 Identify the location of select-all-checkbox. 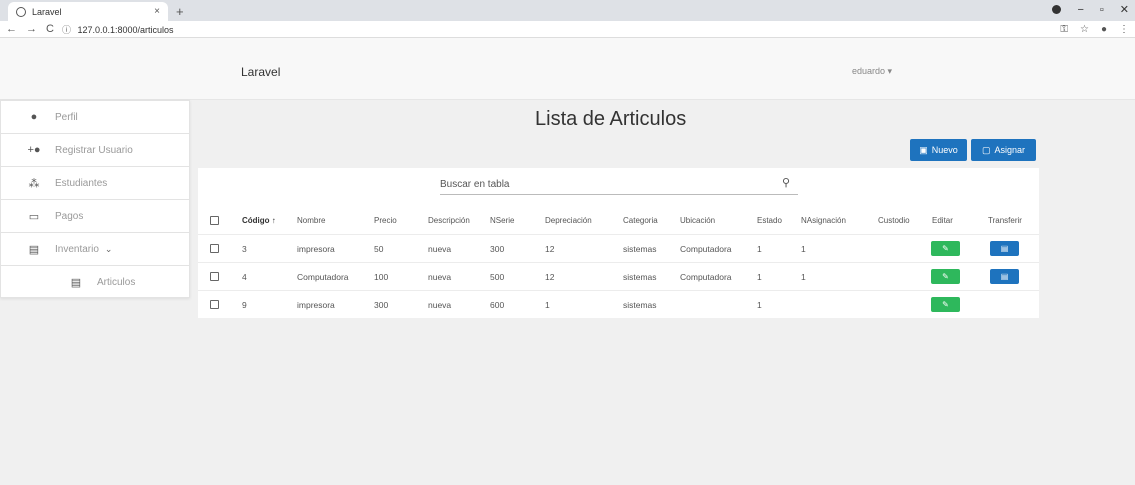
(214, 220).